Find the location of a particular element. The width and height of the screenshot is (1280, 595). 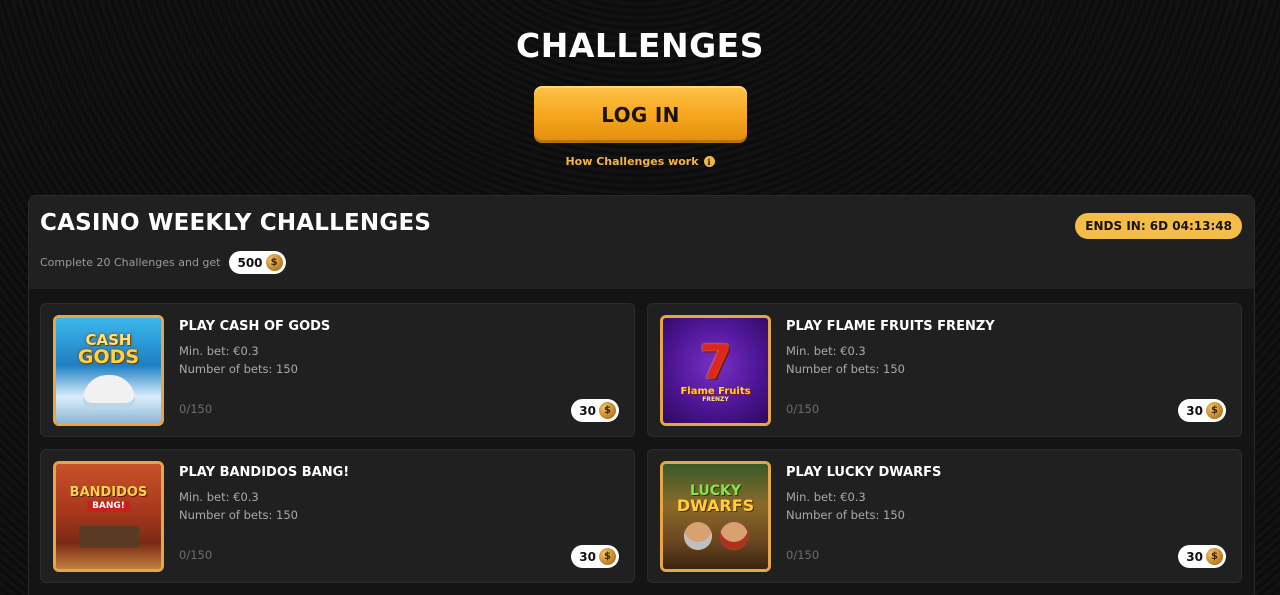

thumb-logo-line2: BANG! is located at coordinates (108, 506).